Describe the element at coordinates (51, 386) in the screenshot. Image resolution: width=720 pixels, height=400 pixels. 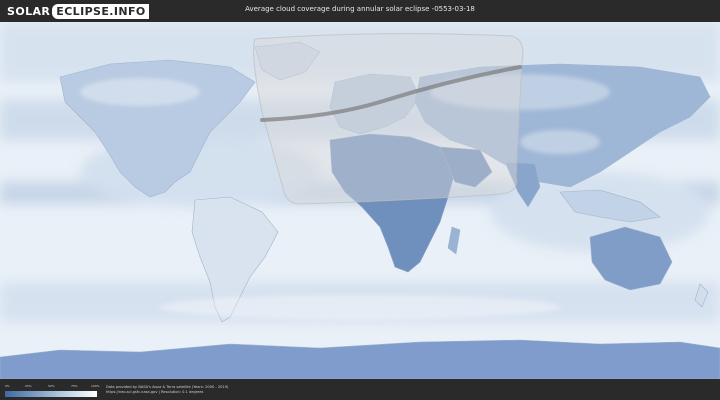
I see `legend-tick-50: 50%` at that location.